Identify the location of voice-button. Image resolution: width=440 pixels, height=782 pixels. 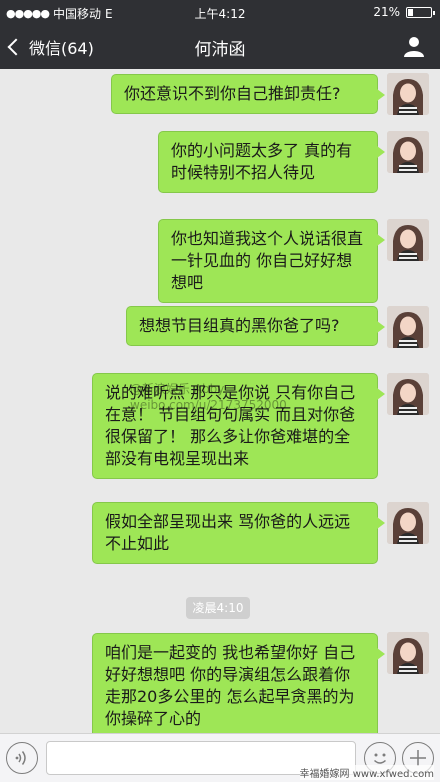
(22, 758).